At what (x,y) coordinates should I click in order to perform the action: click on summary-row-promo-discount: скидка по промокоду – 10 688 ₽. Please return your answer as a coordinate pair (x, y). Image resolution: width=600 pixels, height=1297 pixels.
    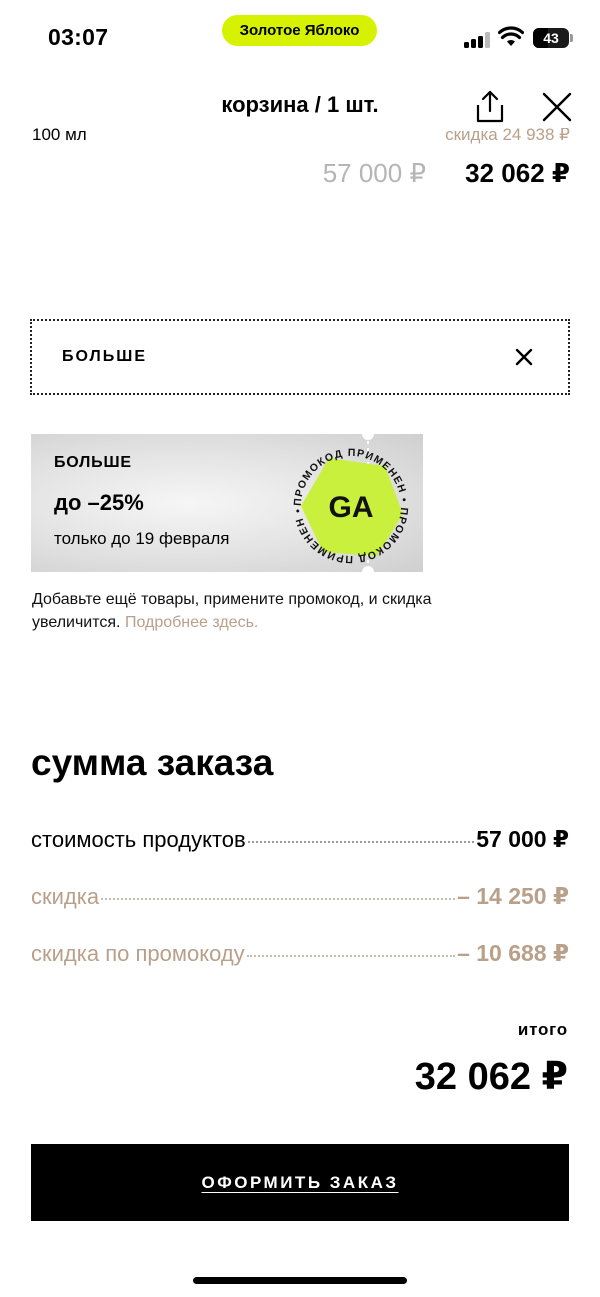
    Looking at the image, I should click on (300, 955).